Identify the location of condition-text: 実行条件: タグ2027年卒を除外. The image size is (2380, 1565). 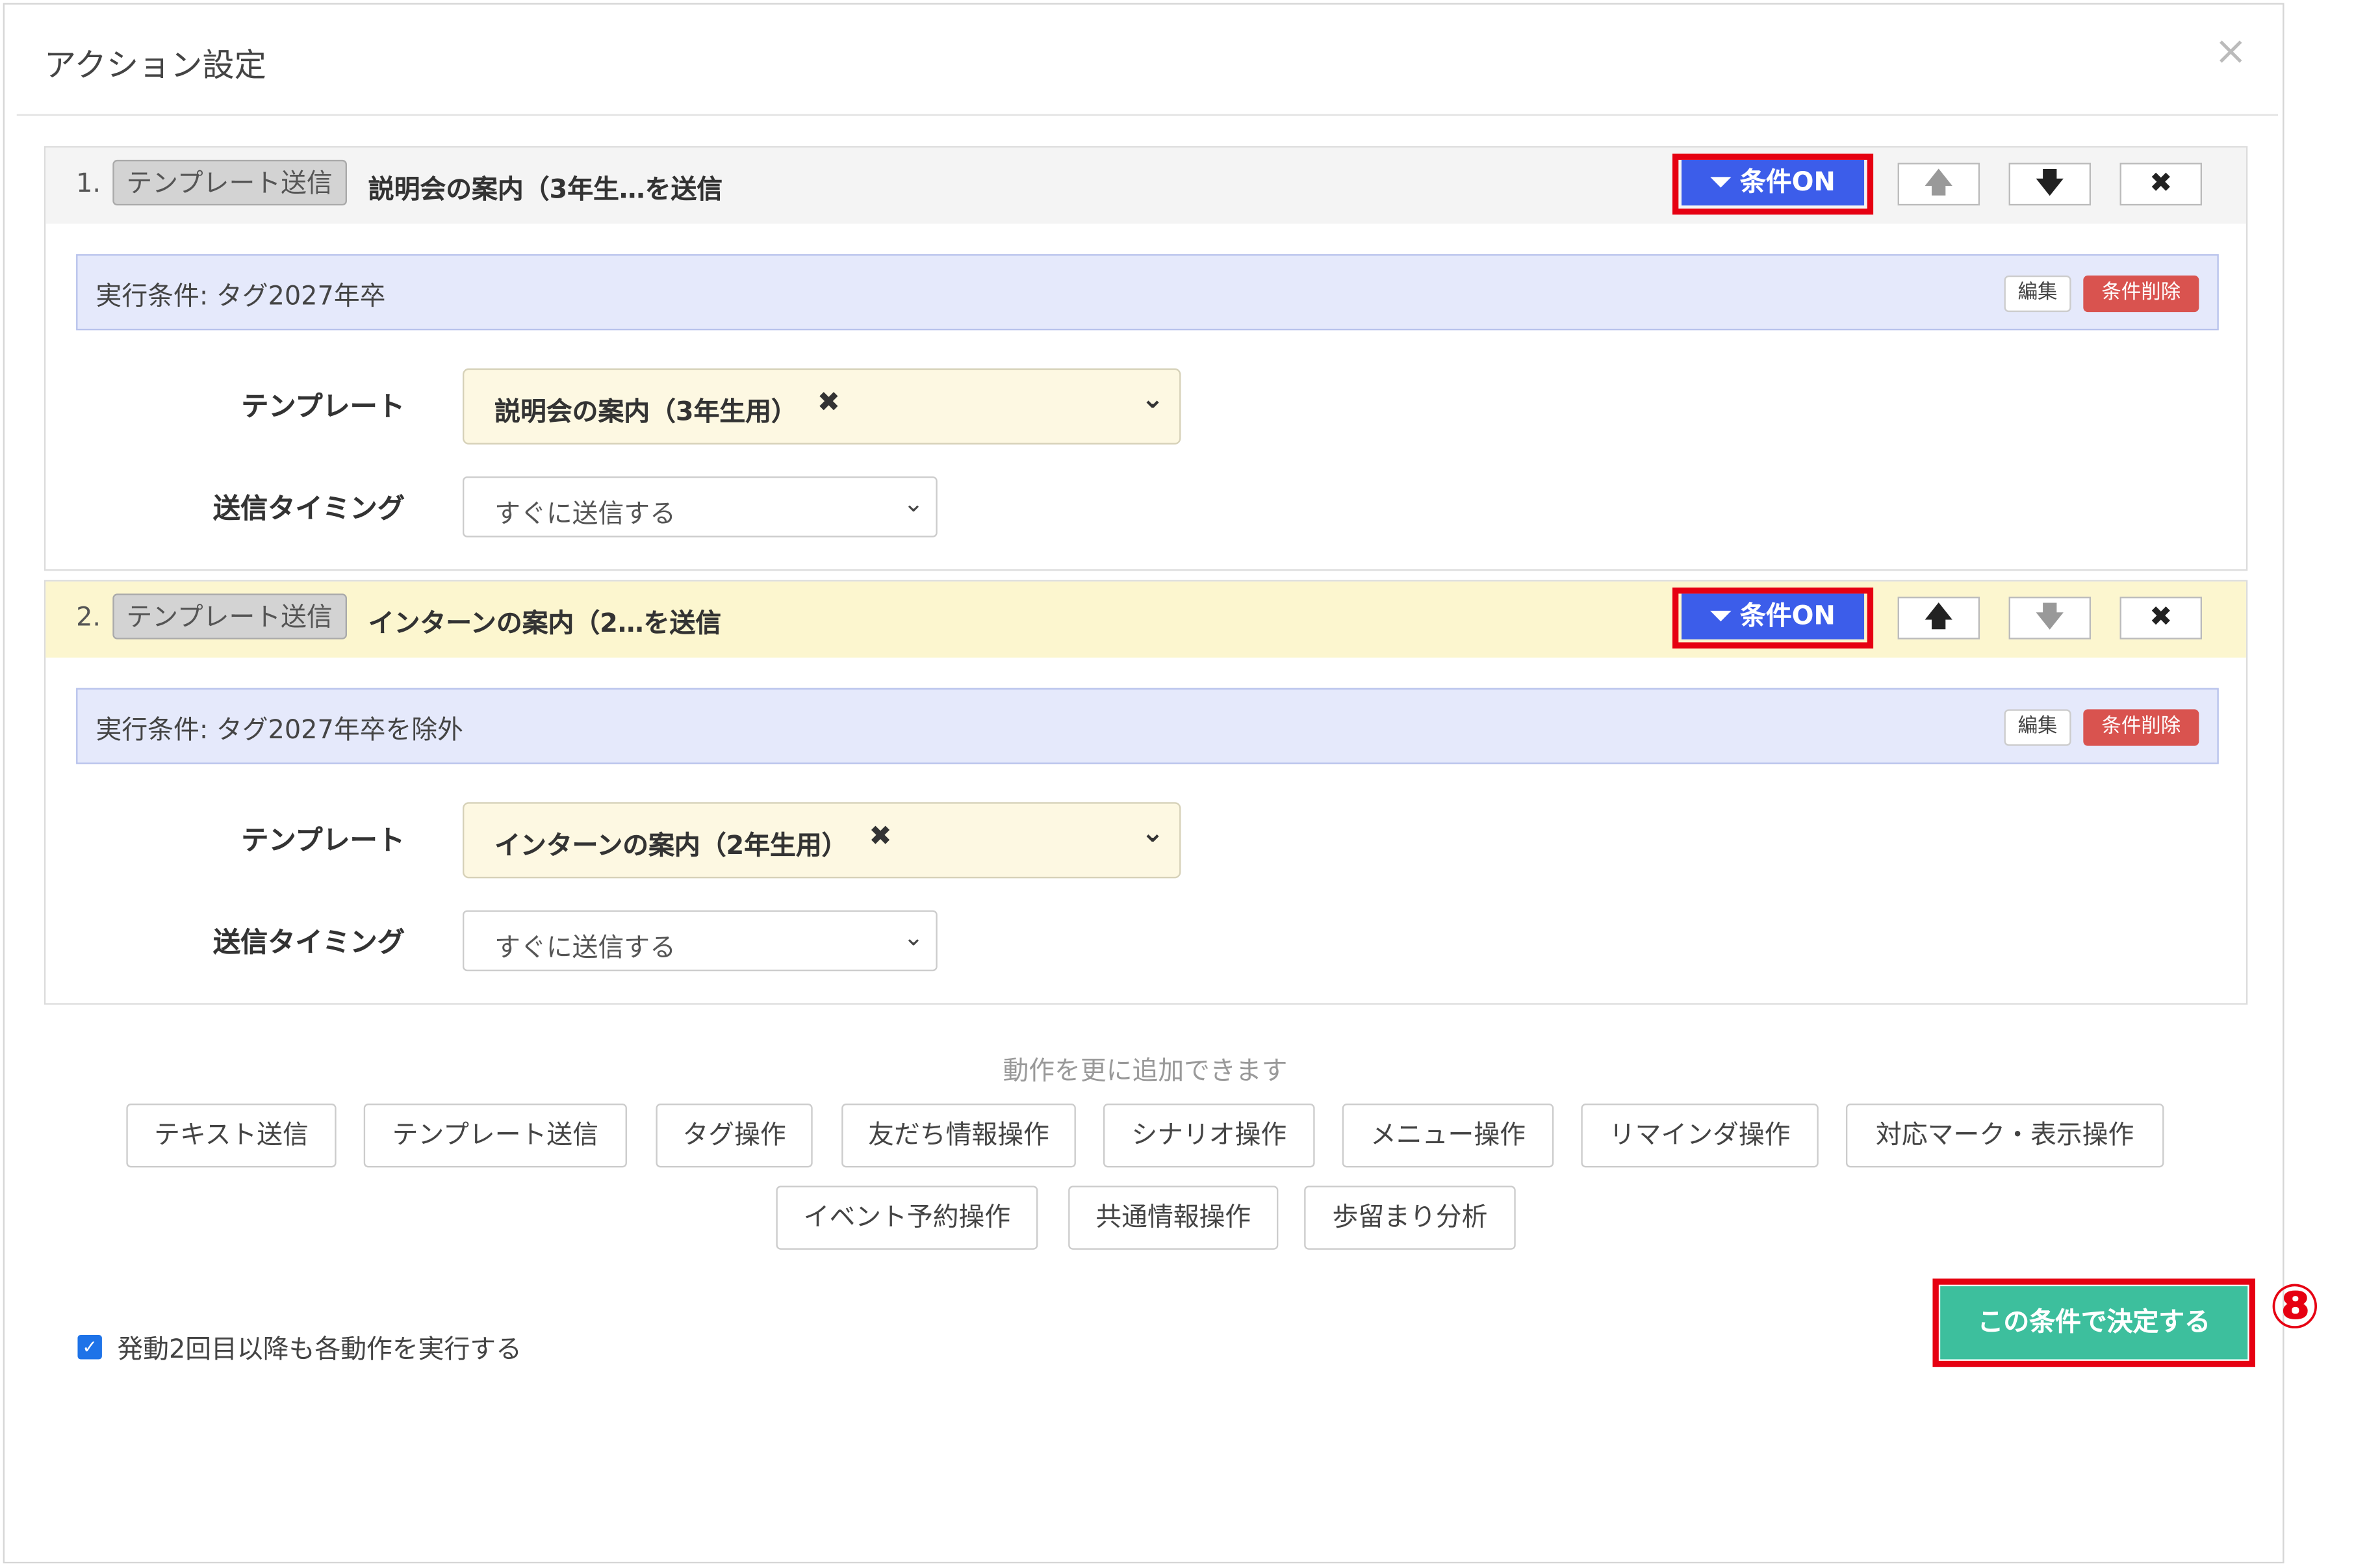
(279, 730).